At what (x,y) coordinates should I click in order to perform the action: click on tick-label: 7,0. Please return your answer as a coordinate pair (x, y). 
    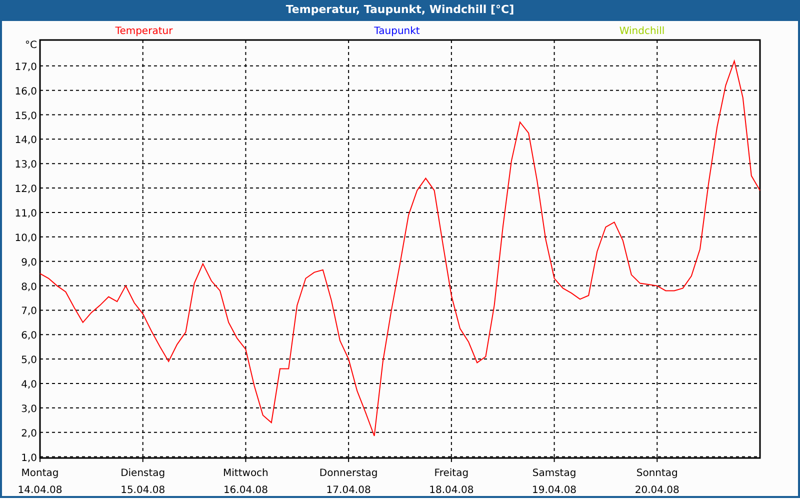
    Looking at the image, I should click on (29, 312).